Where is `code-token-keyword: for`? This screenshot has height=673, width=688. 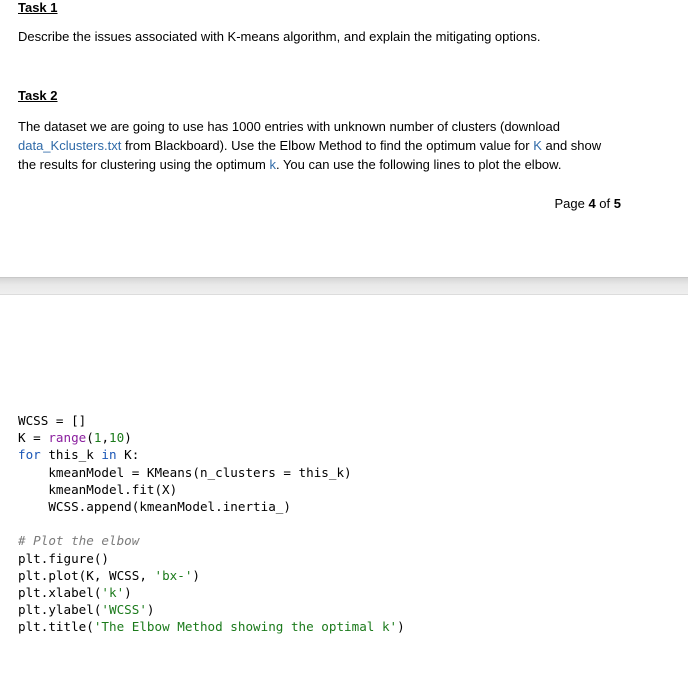 code-token-keyword: for is located at coordinates (29, 455).